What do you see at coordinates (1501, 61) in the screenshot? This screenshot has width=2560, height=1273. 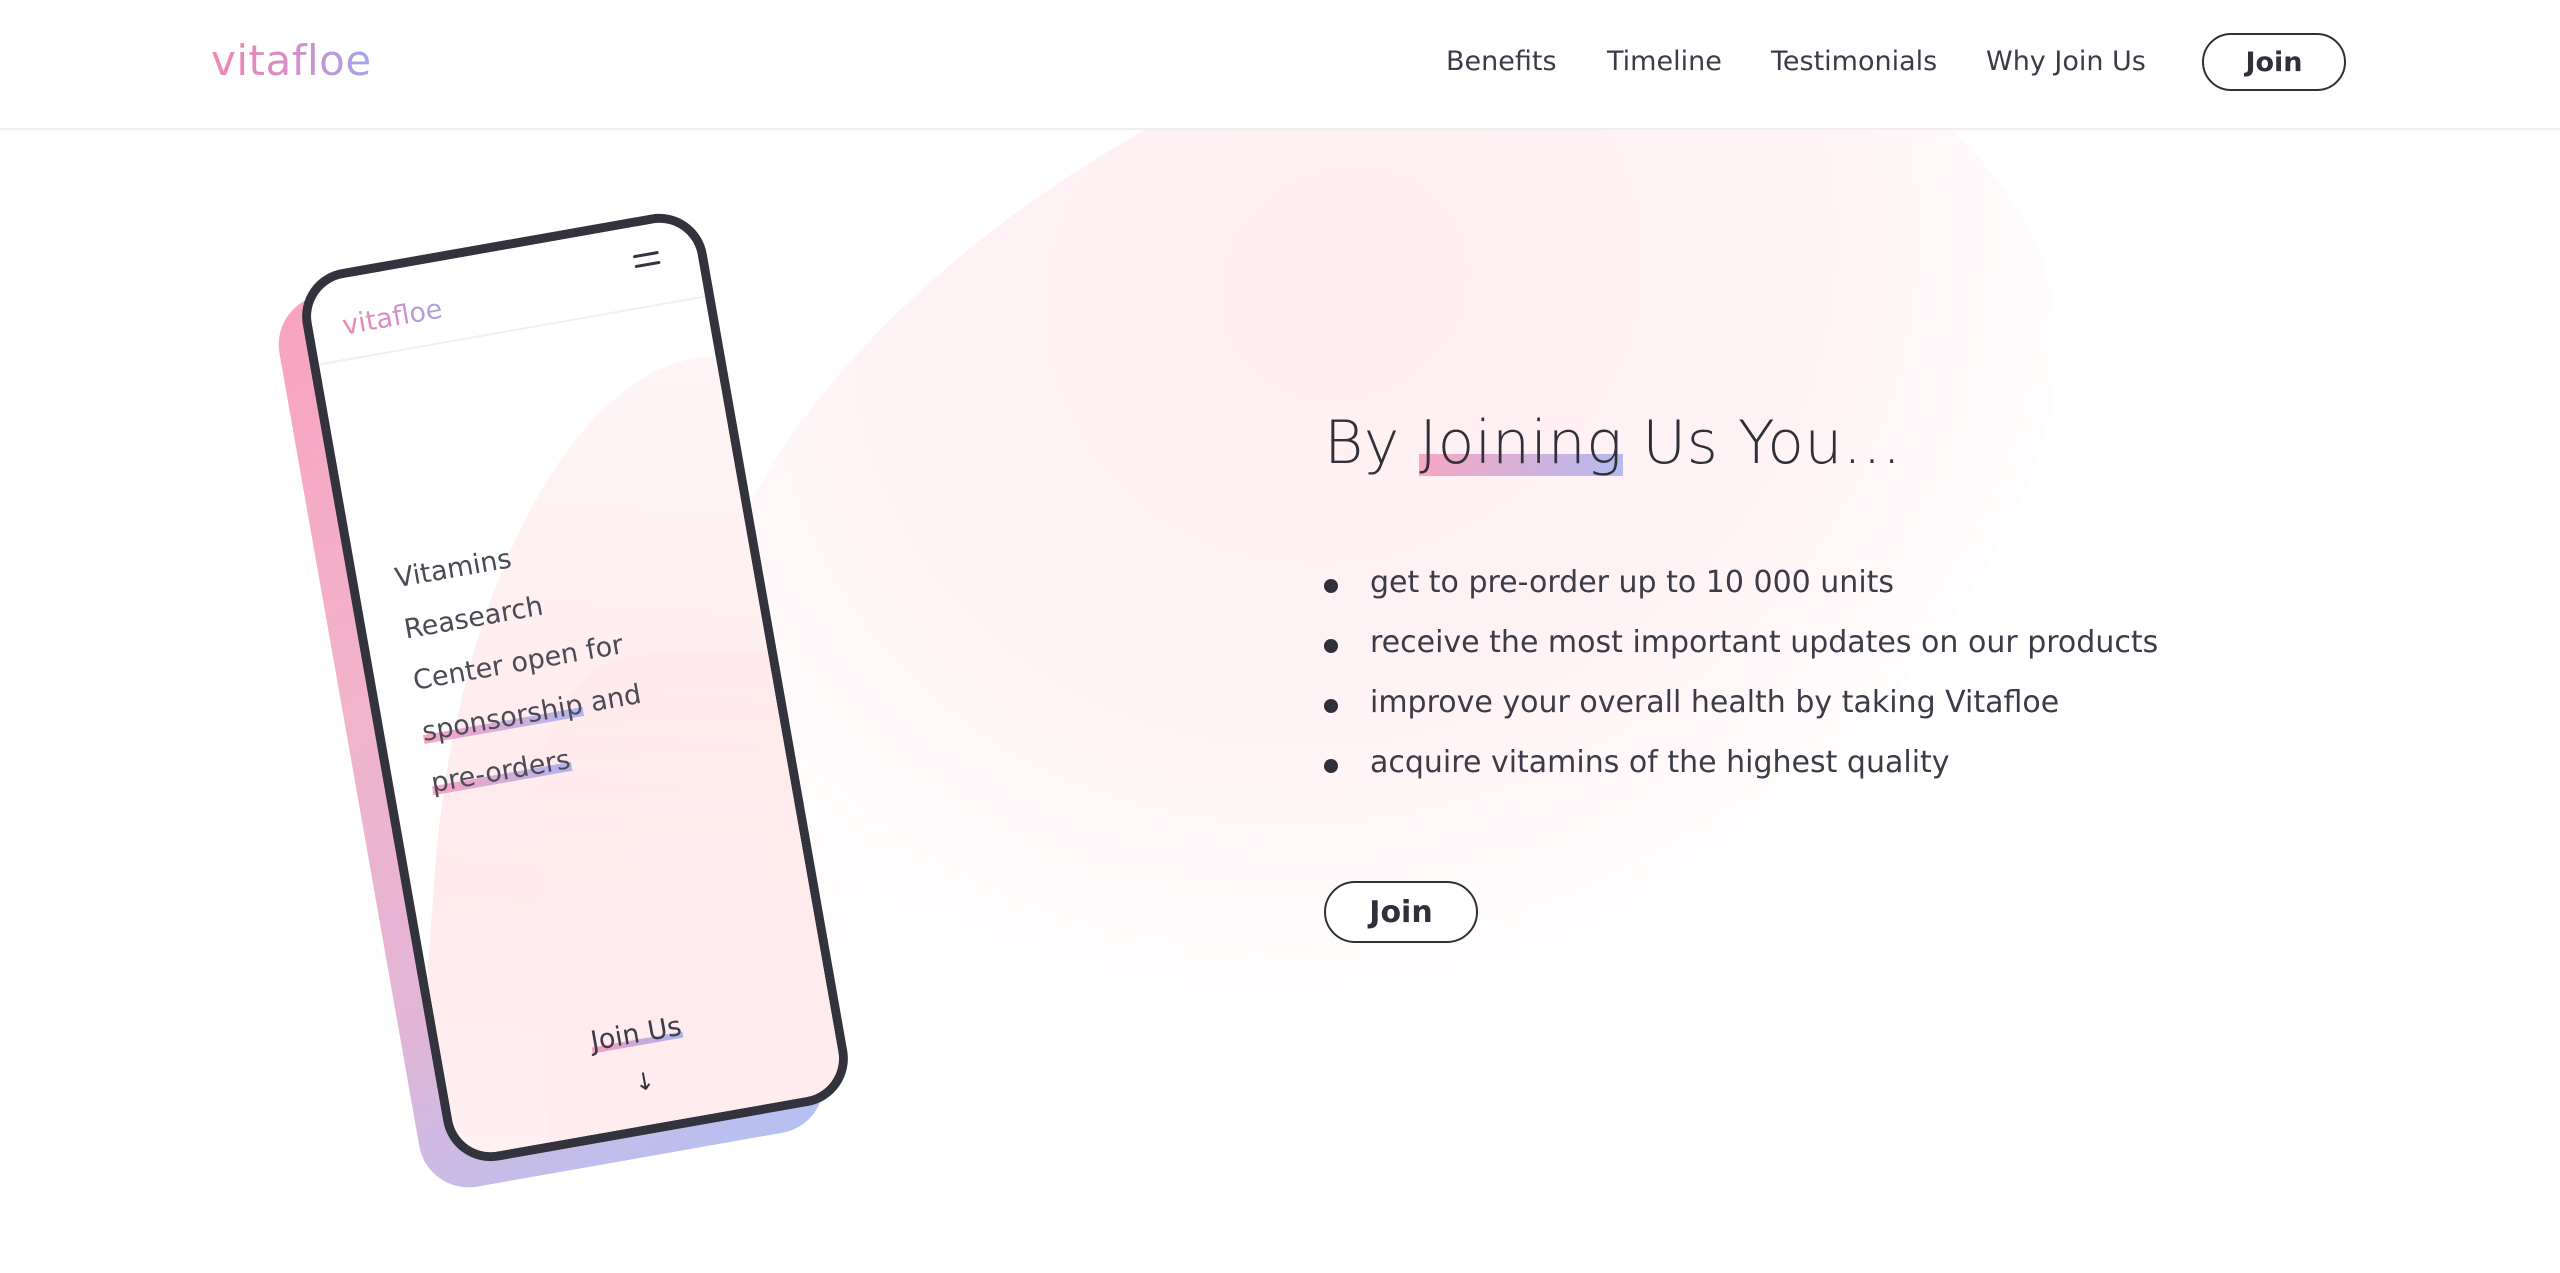 I see `nav-benefits: Benefits` at bounding box center [1501, 61].